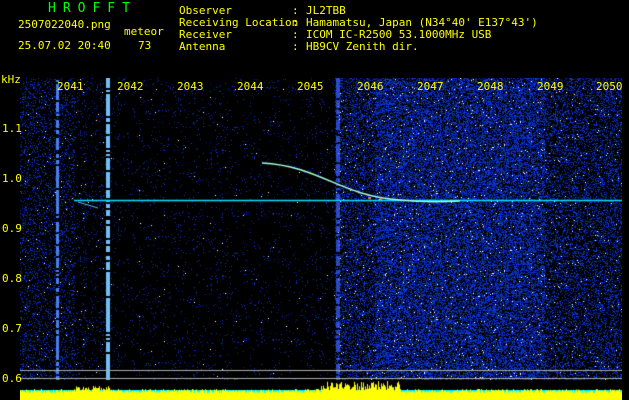 Image resolution: width=629 pixels, height=400 pixels. What do you see at coordinates (144, 31) in the screenshot?
I see `mode-label: meteor` at bounding box center [144, 31].